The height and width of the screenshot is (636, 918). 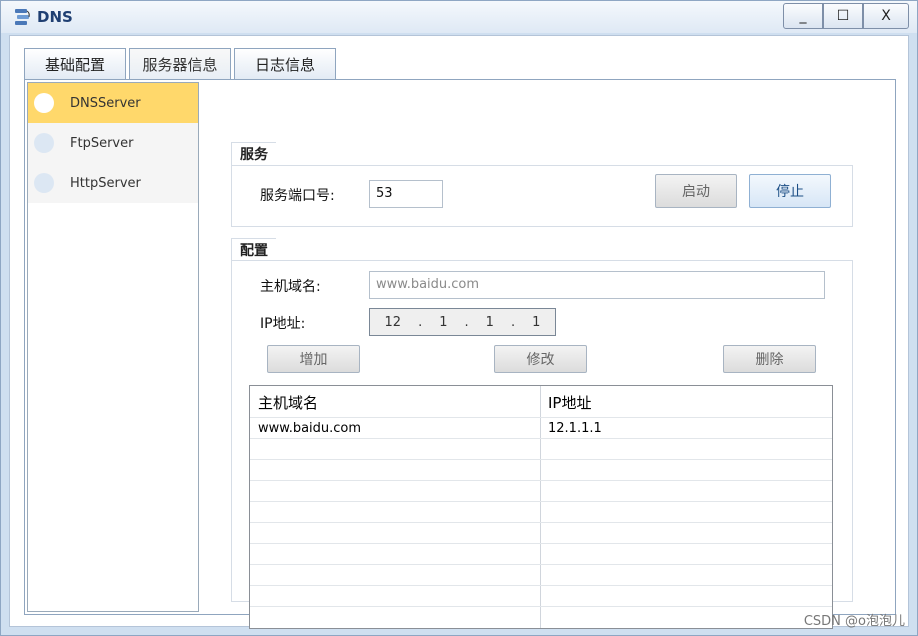 I want to click on tab-log-info: 日志信息, so click(x=285, y=64).